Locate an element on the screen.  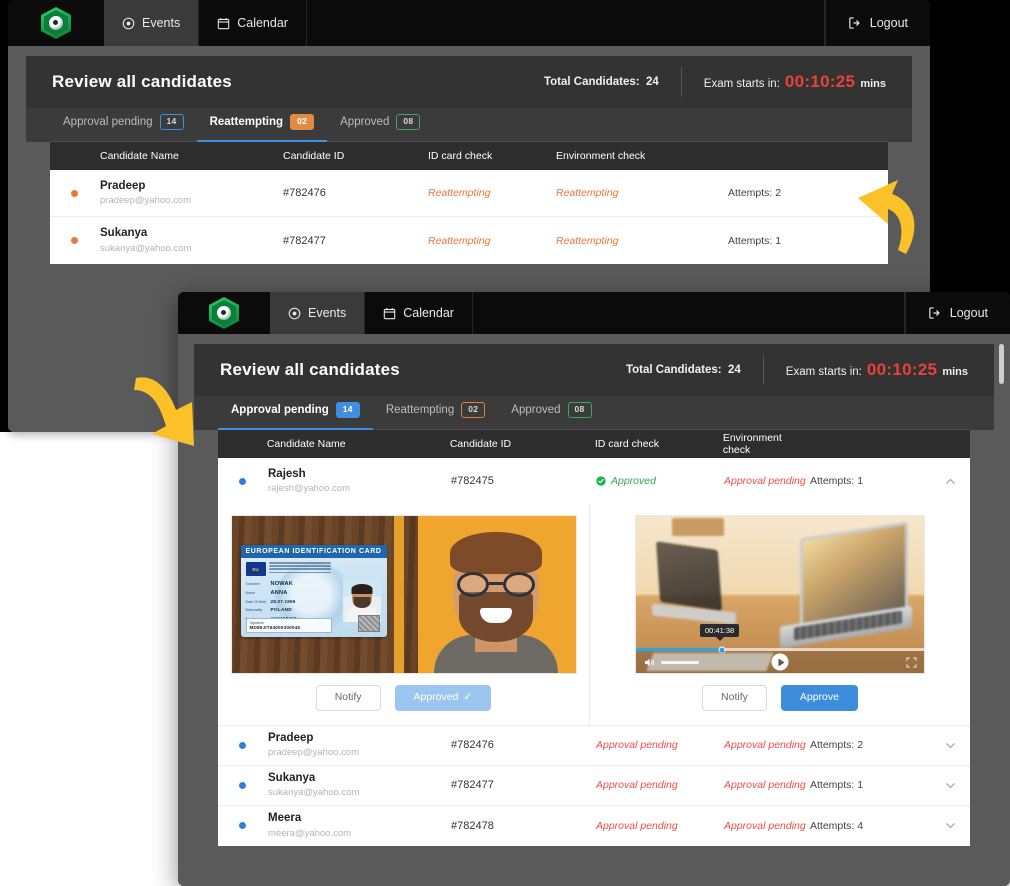
approved-button-idcard: Approved ✓ is located at coordinates (443, 698).